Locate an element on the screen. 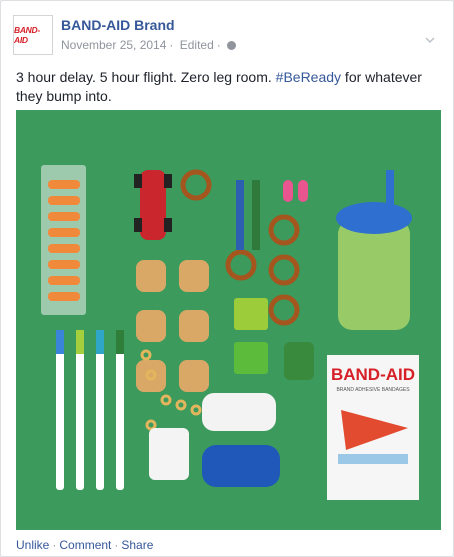  box-sub-label: BRAND ADHESIVE BANDAGES is located at coordinates (373, 390).